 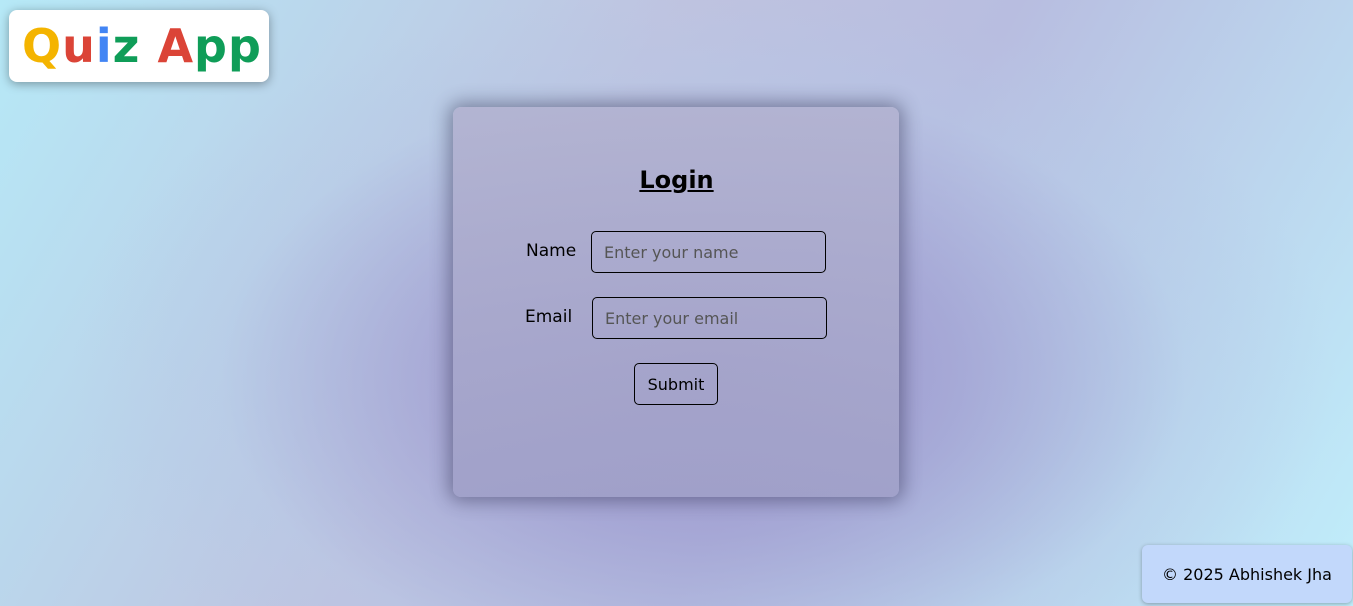 What do you see at coordinates (148, 46) in the screenshot?
I see `logo-letter` at bounding box center [148, 46].